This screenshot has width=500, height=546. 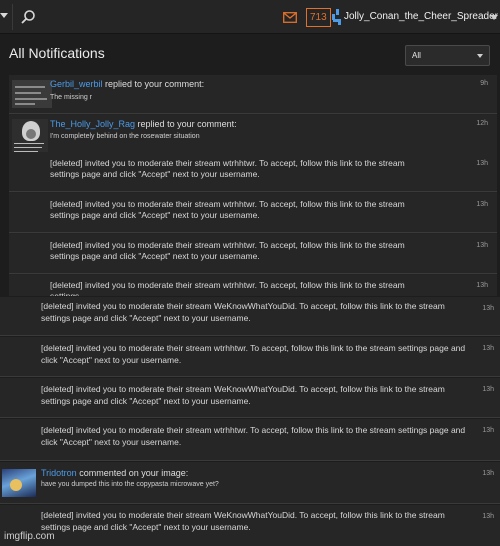 I want to click on notification-action: commented on your image:, so click(x=132, y=473).